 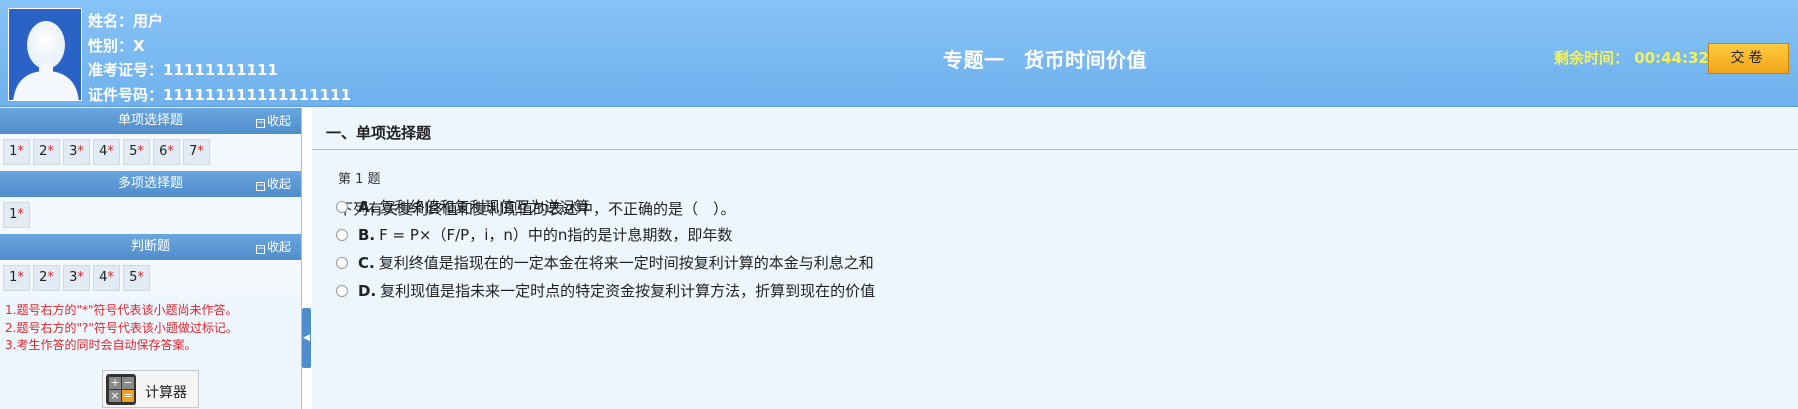 What do you see at coordinates (359, 179) in the screenshot?
I see `question-number: 第 1 题` at bounding box center [359, 179].